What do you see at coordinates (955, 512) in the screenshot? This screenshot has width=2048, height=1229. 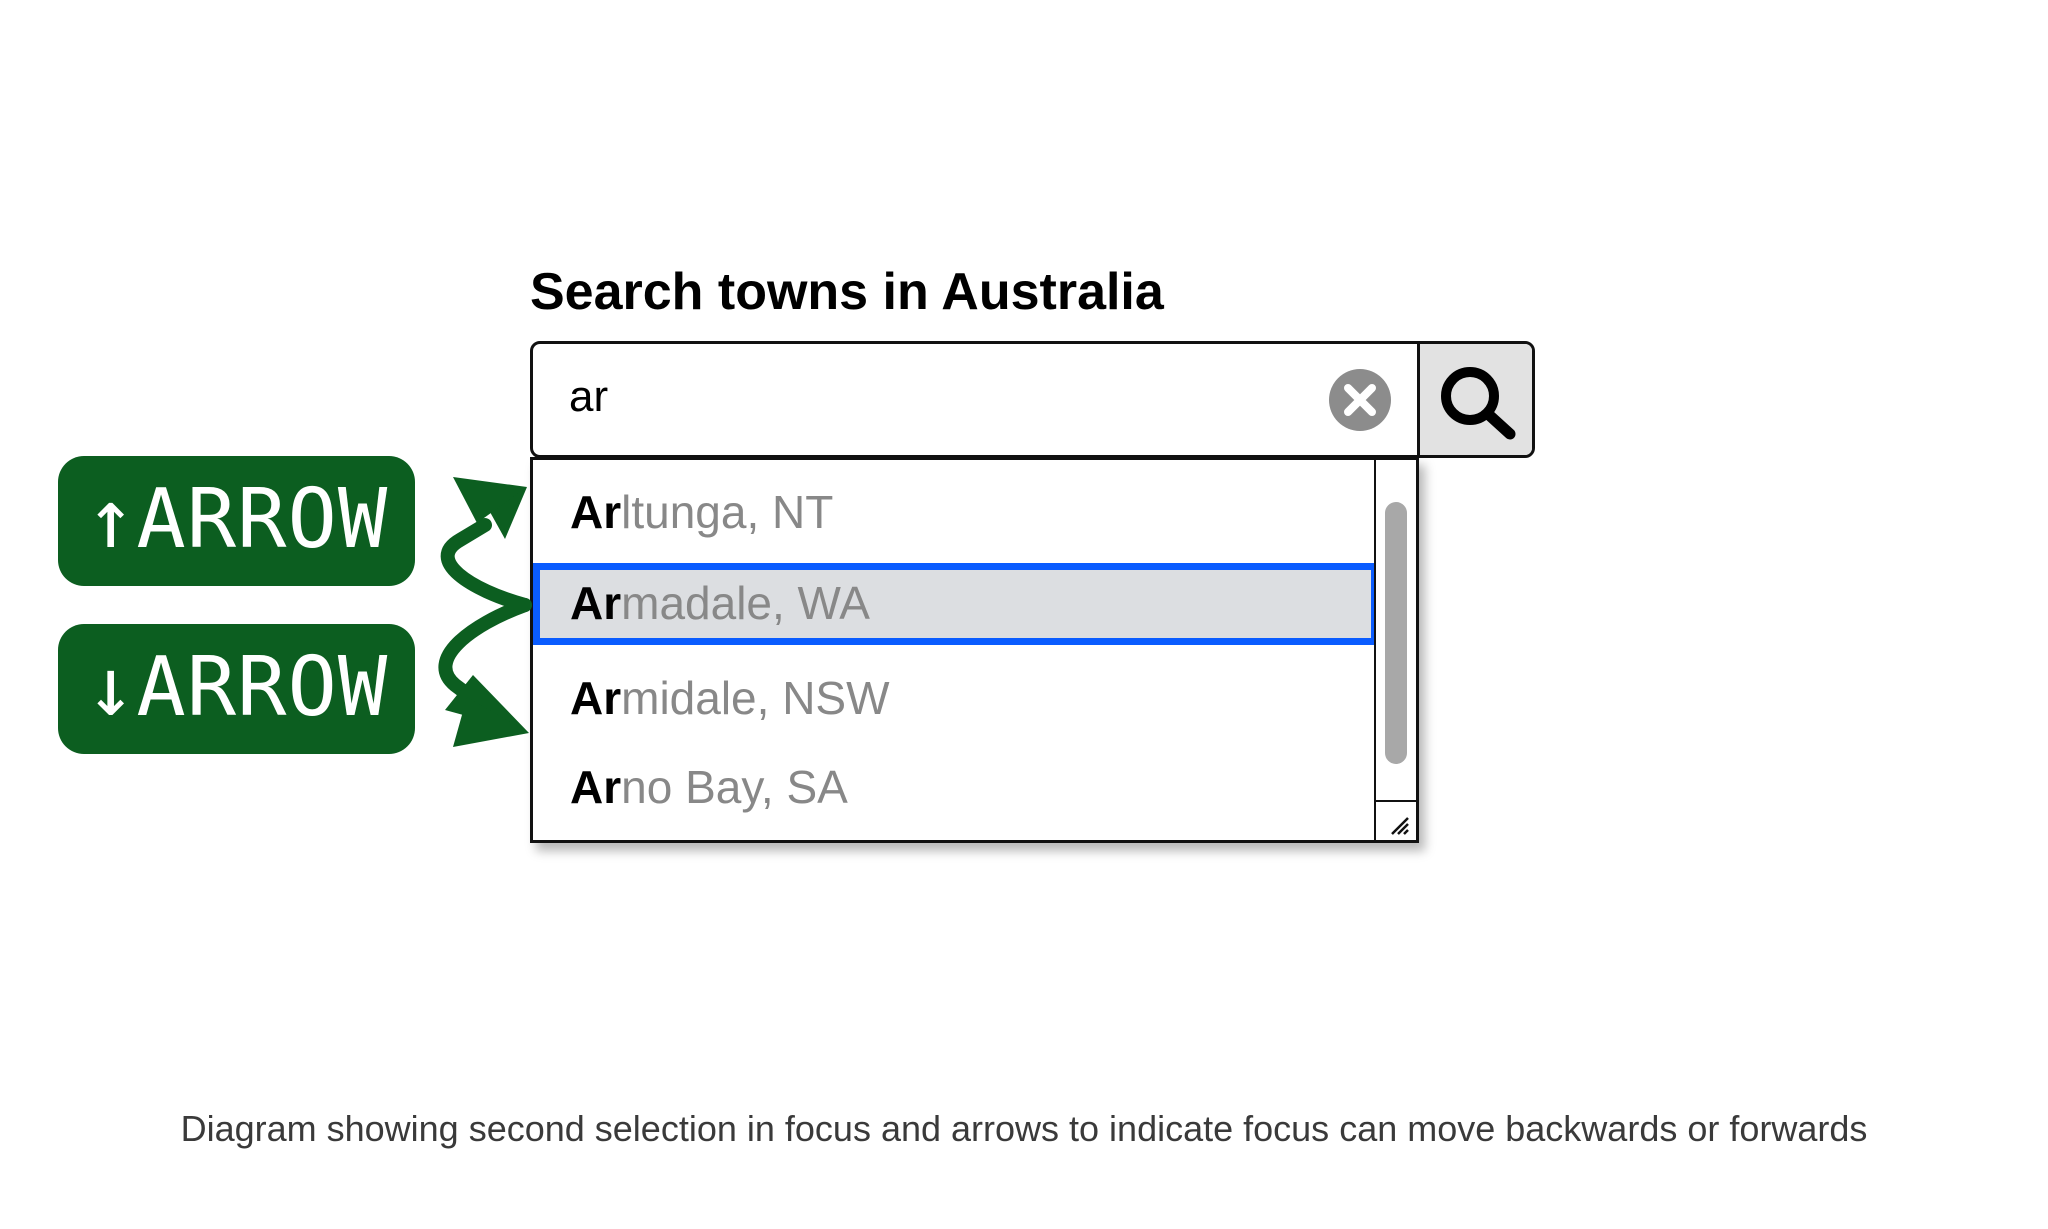 I see `list-option: Arltunga, NT` at bounding box center [955, 512].